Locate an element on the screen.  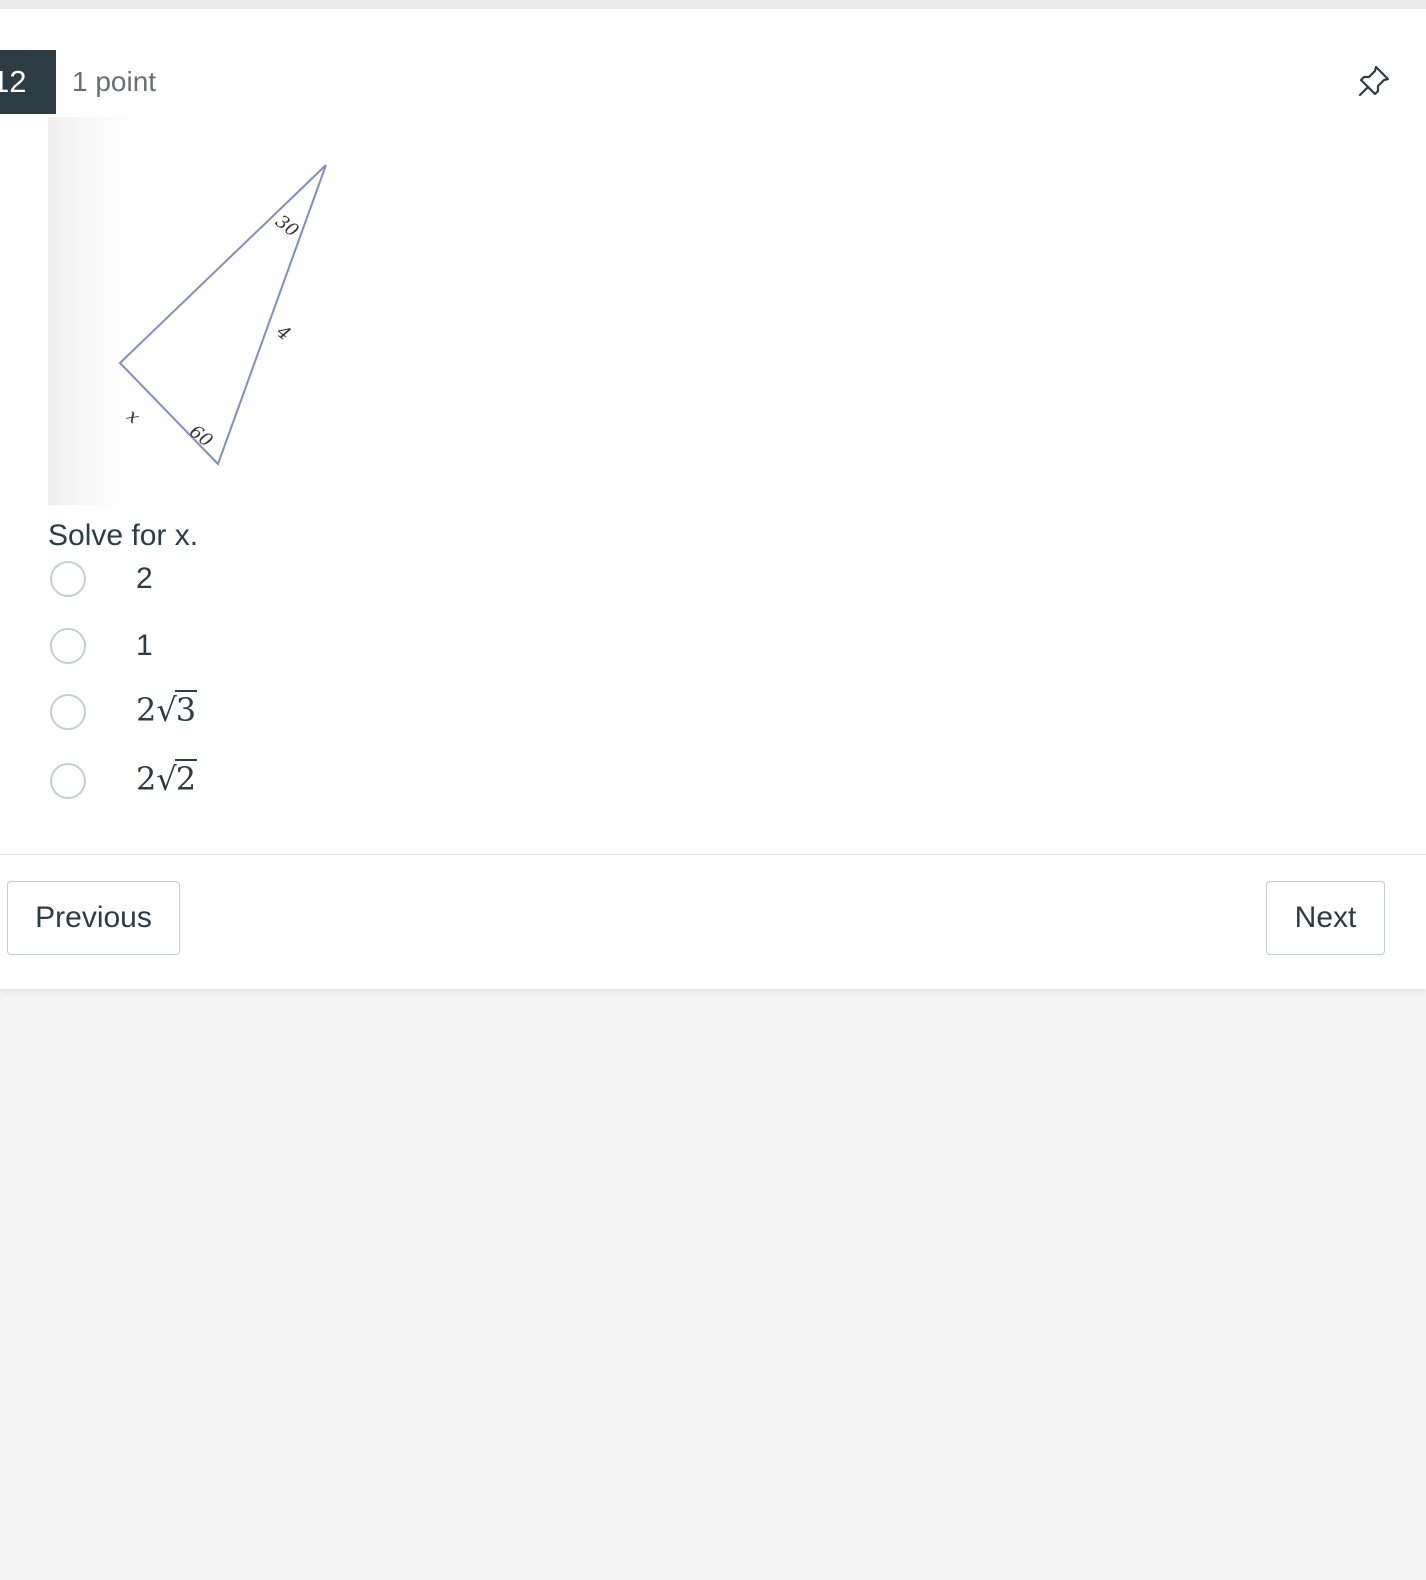
angle-bottom-label: 60 is located at coordinates (200, 436).